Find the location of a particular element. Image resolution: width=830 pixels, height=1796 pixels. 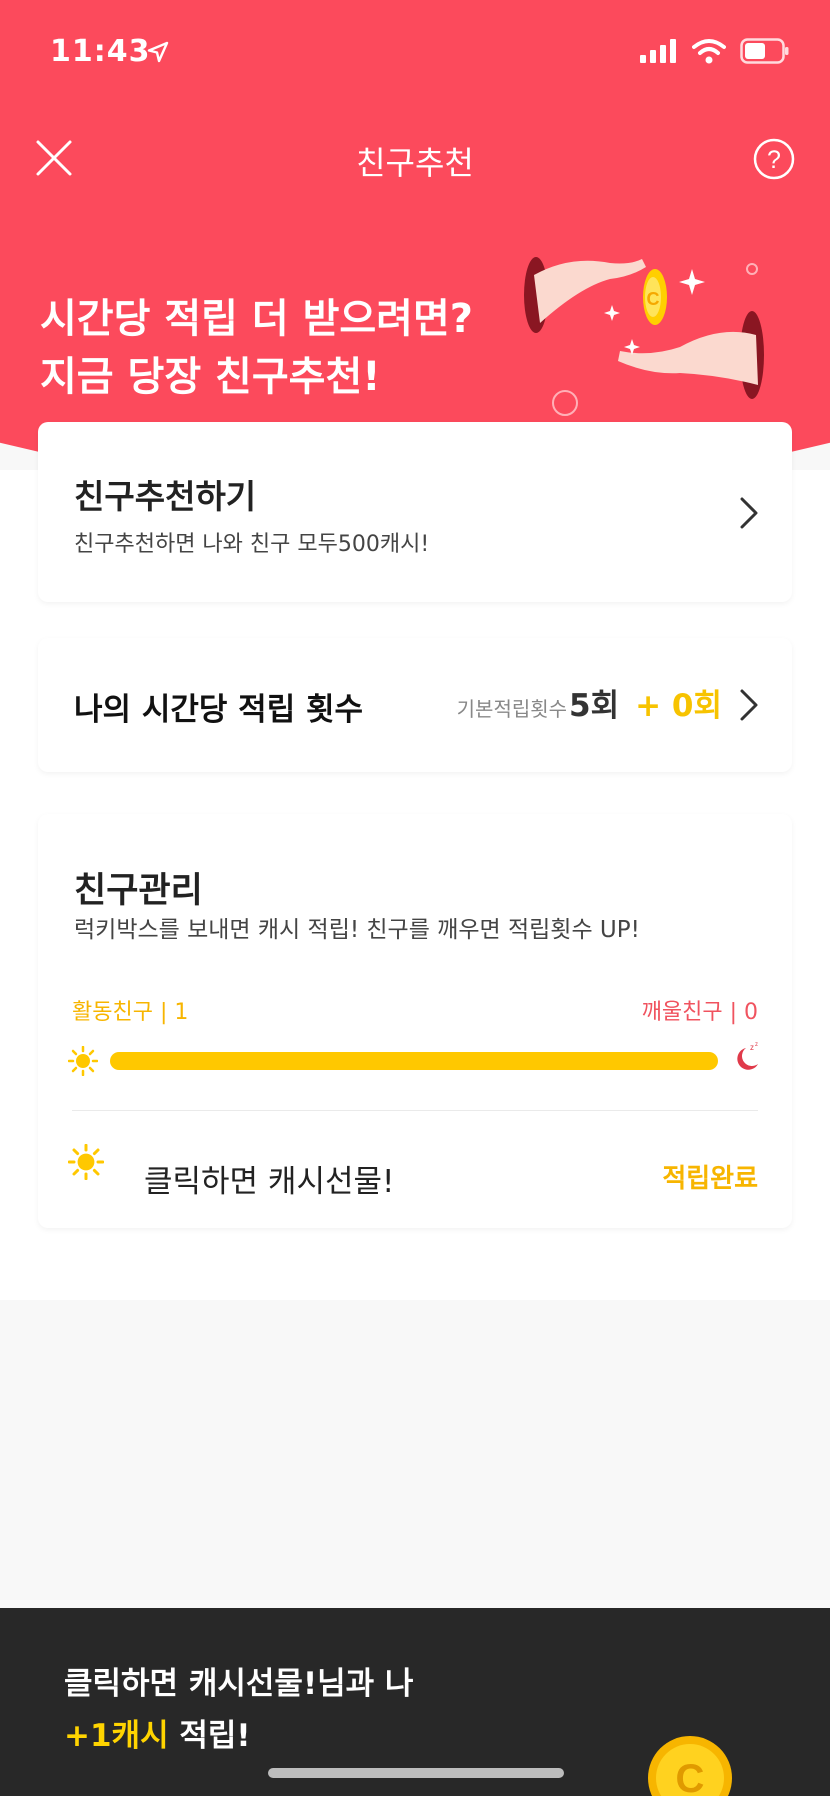

hourly-card-title: 나의 시간당 적립 횟수 is located at coordinates (219, 710).